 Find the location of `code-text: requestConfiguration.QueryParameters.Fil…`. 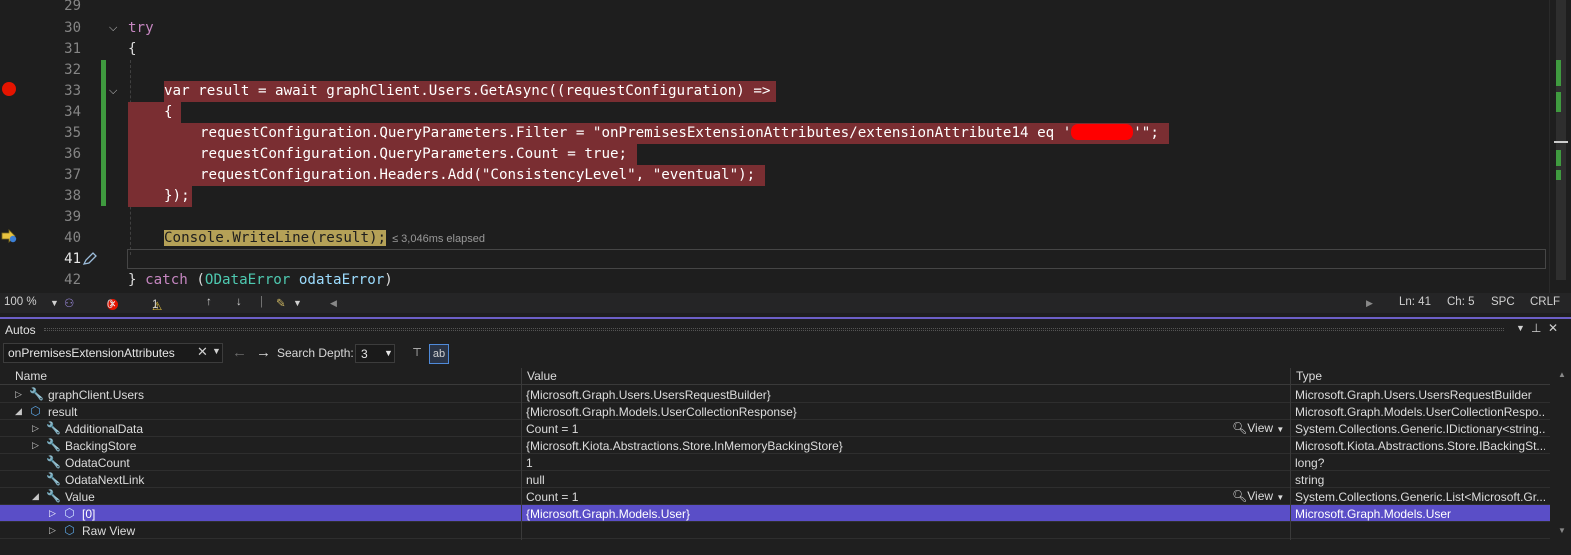

code-text: requestConfiguration.QueryParameters.Fil… is located at coordinates (396, 133).